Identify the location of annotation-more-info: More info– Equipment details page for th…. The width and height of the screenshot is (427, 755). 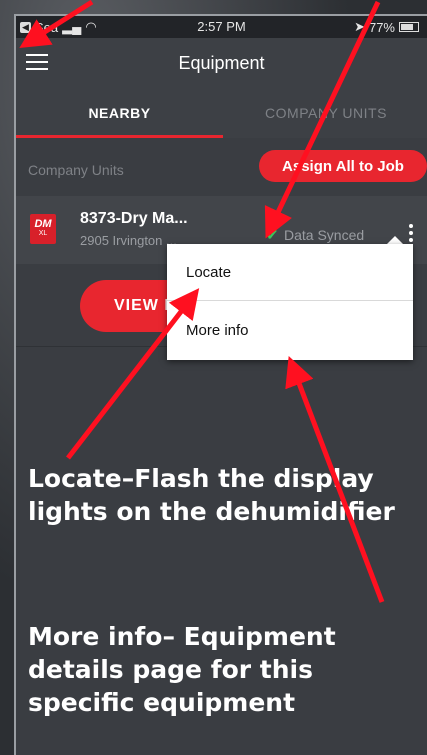
(182, 669).